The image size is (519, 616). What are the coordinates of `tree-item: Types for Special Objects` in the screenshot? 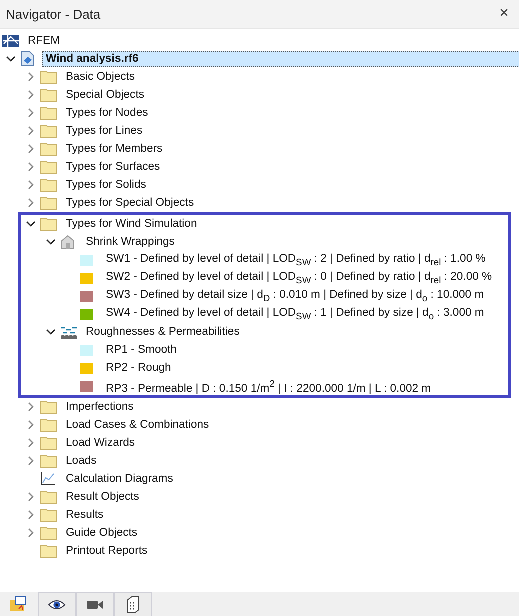 It's located at (130, 203).